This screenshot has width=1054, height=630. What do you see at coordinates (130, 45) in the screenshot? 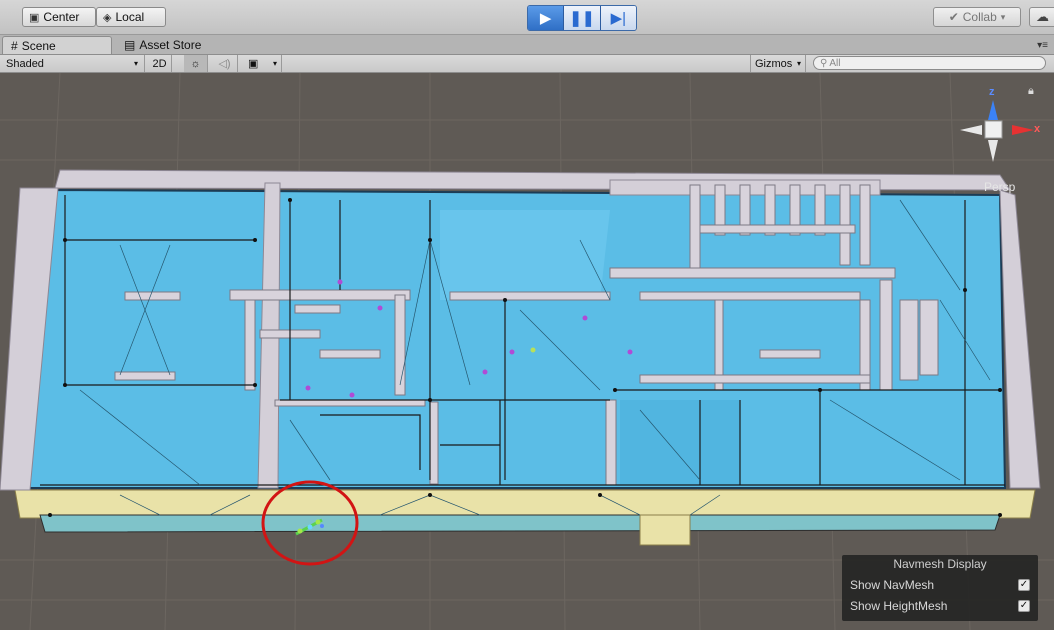
I see `bag-icon: ▤` at bounding box center [130, 45].